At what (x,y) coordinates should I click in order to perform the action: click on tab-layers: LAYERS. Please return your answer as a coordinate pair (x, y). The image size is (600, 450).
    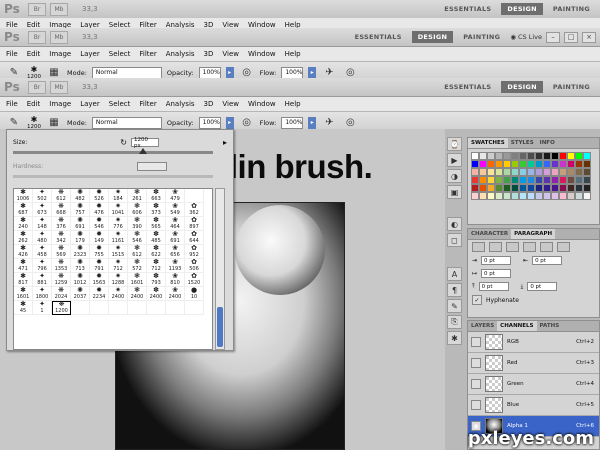
    Looking at the image, I should click on (482, 326).